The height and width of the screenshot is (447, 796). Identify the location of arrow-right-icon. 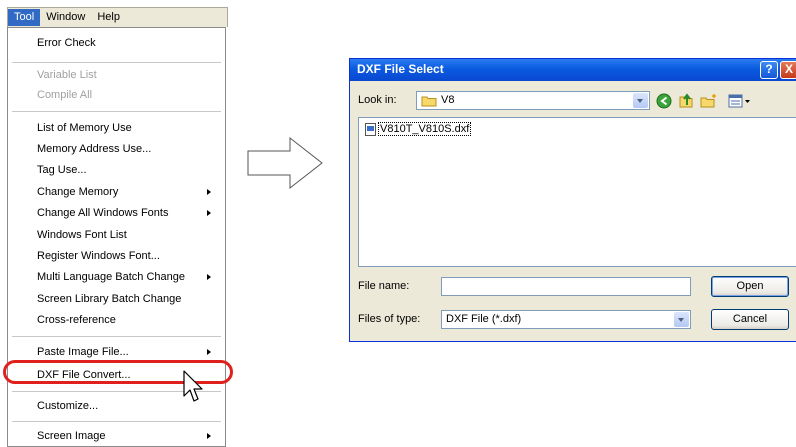
(285, 163).